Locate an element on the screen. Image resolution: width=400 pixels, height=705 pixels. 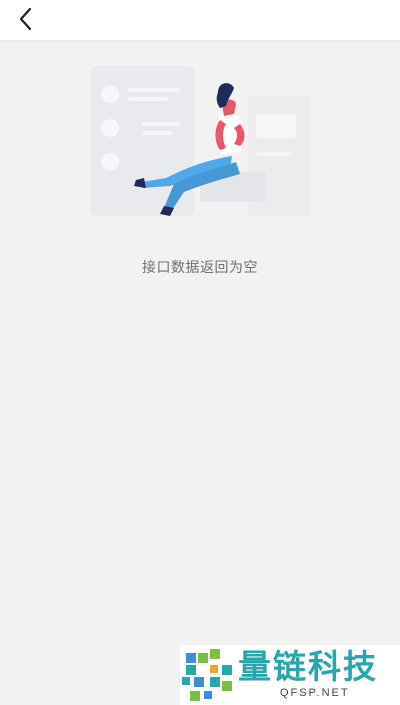
back-button is located at coordinates (26, 19).